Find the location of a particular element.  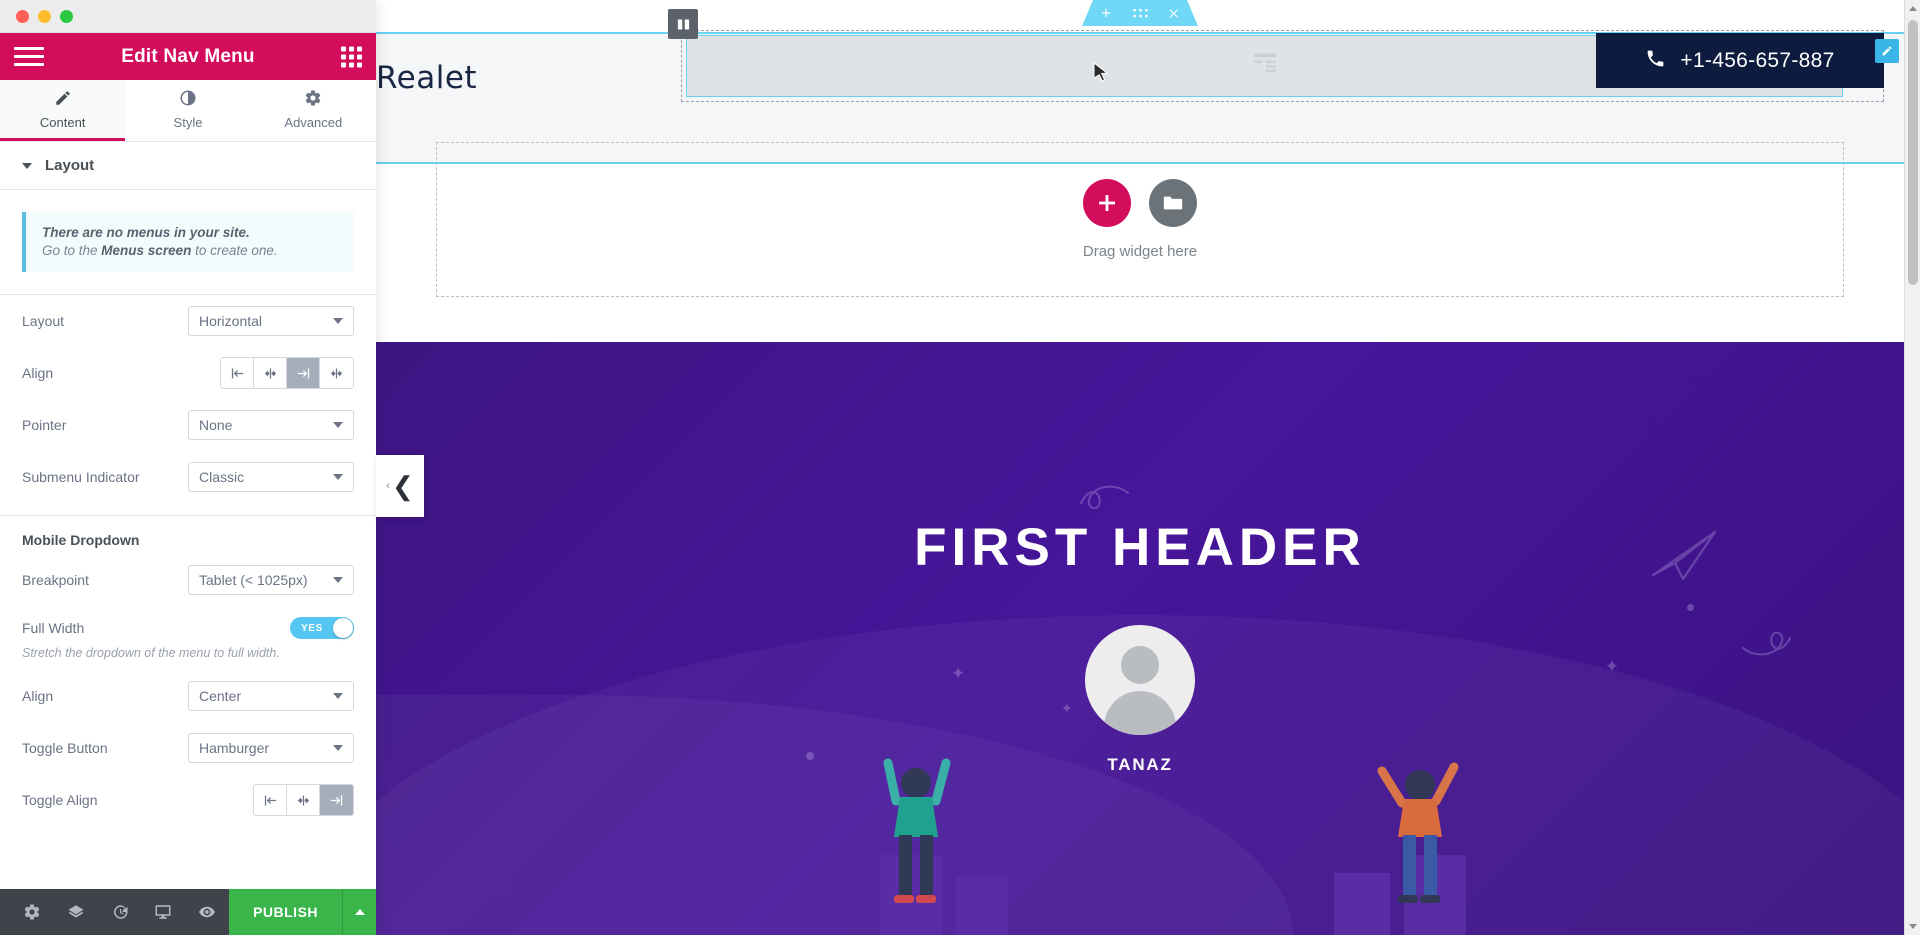

contrast-circle-icon is located at coordinates (188, 99).